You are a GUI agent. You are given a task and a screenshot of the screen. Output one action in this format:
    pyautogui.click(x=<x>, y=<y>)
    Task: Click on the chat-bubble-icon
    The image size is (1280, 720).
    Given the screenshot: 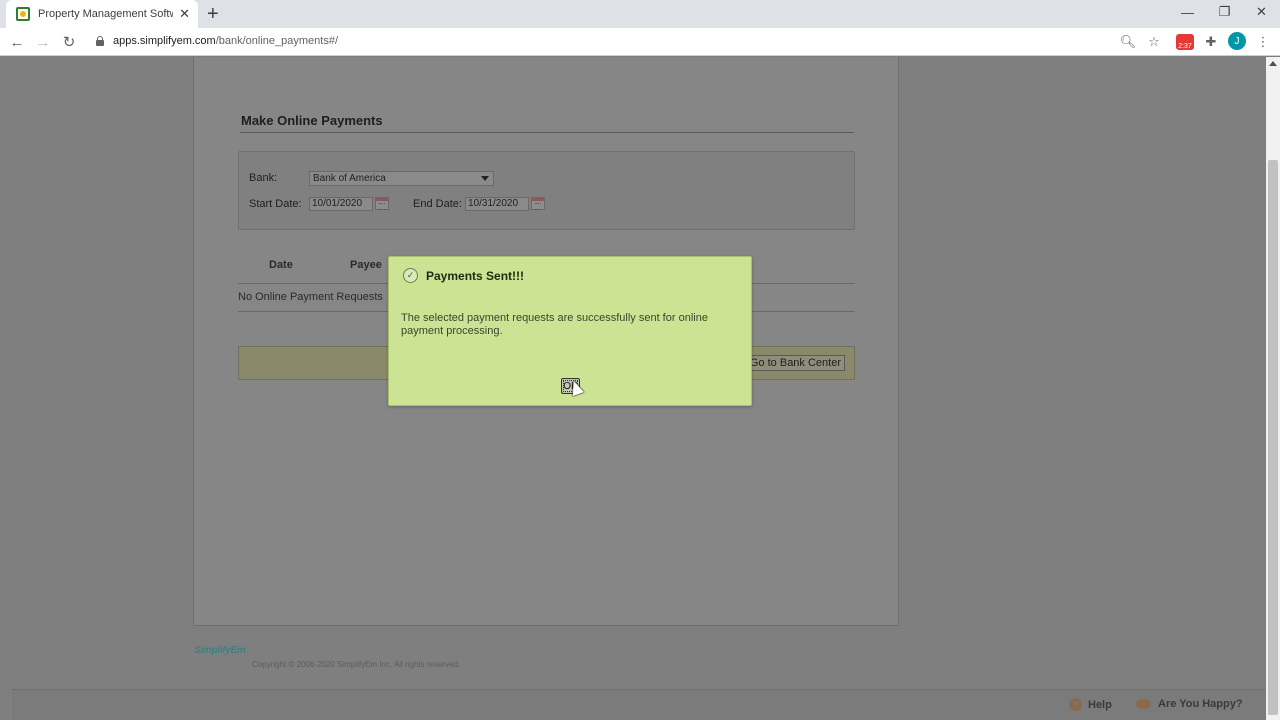 What is the action you would take?
    pyautogui.click(x=1143, y=704)
    